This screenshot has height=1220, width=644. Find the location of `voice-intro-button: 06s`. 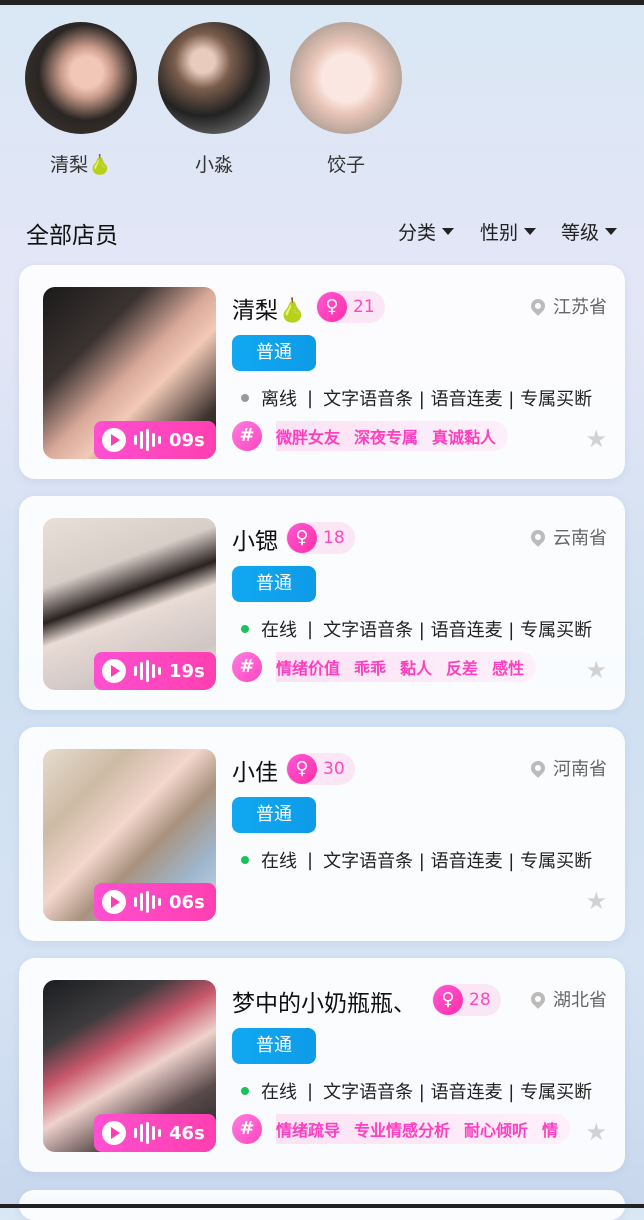

voice-intro-button: 06s is located at coordinates (155, 902).